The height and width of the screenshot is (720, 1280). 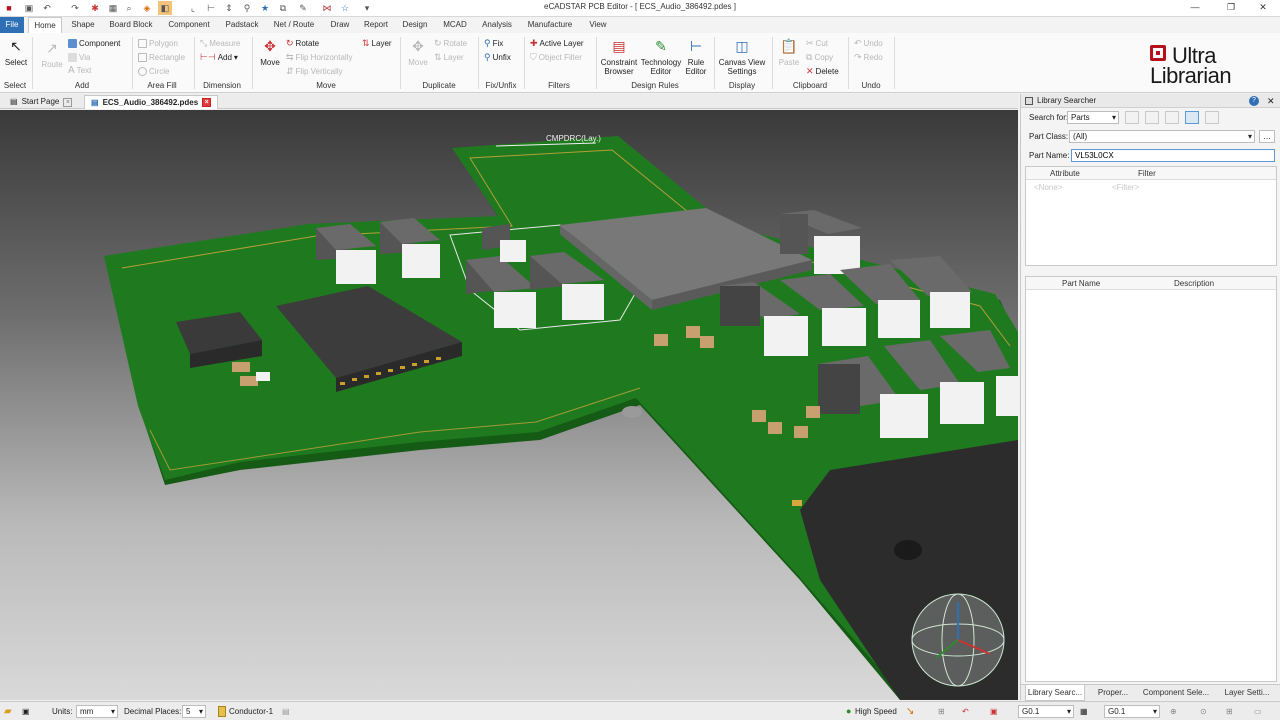 What do you see at coordinates (1125, 187) in the screenshot?
I see `filter-placeholder: <Filter>` at bounding box center [1125, 187].